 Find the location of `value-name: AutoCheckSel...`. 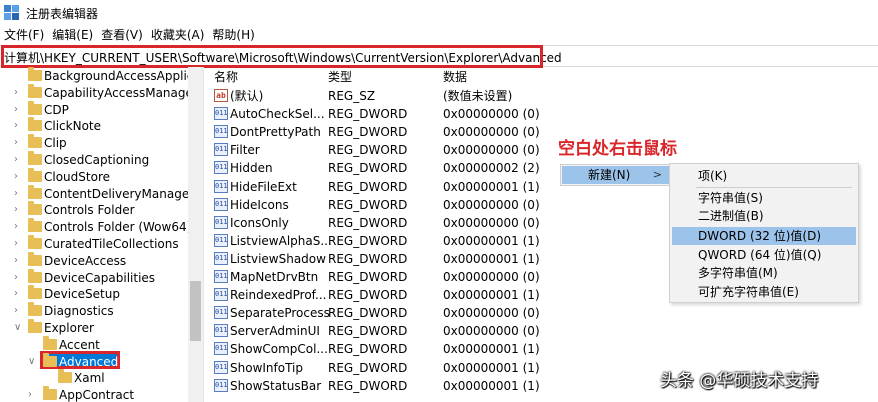

value-name: AutoCheckSel... is located at coordinates (277, 114).